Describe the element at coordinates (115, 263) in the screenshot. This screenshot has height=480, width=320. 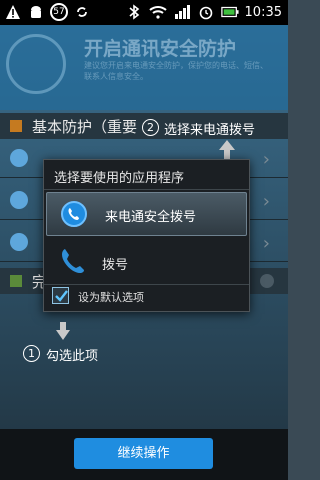
I see `option-label: 拨号` at that location.